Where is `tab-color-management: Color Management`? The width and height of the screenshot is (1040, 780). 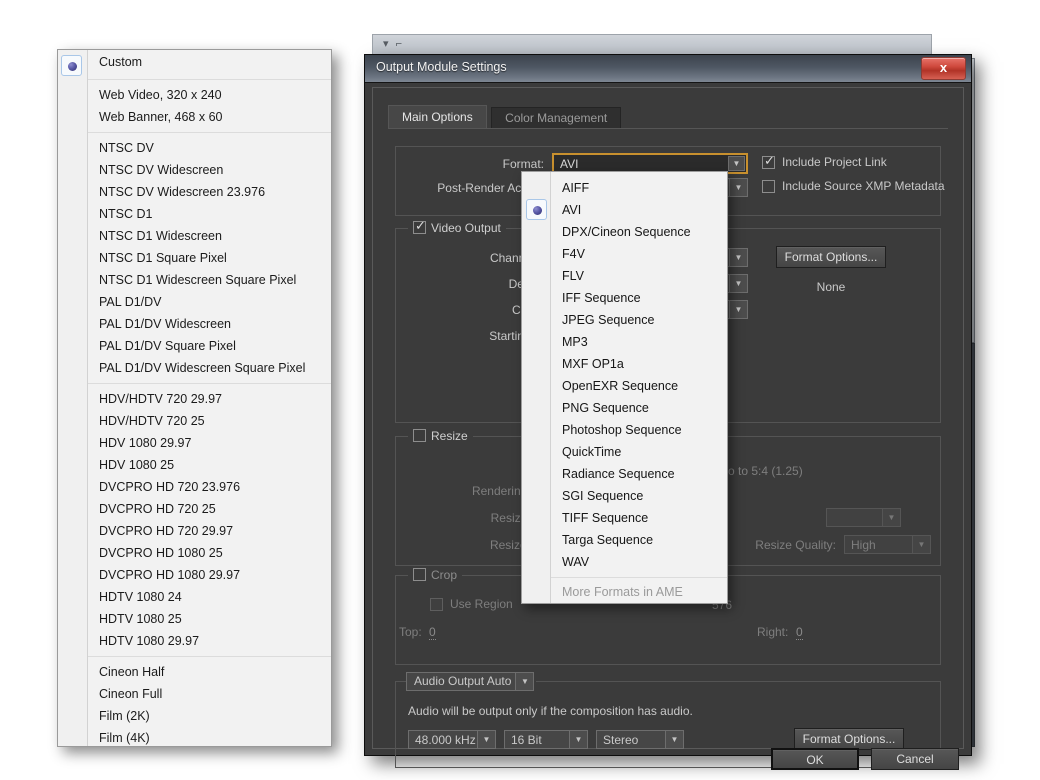
tab-color-management: Color Management is located at coordinates (556, 118).